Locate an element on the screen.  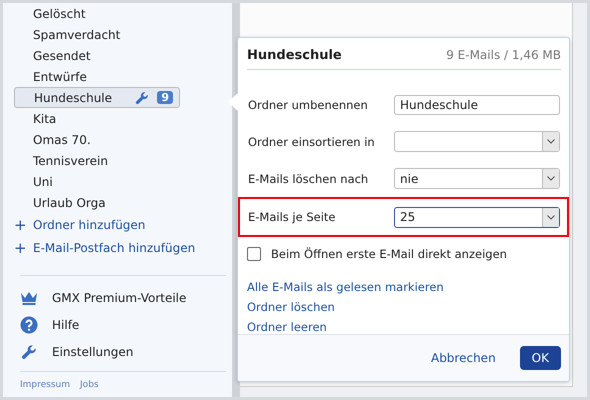
folder-item: Urlaub Orga is located at coordinates (121, 202).